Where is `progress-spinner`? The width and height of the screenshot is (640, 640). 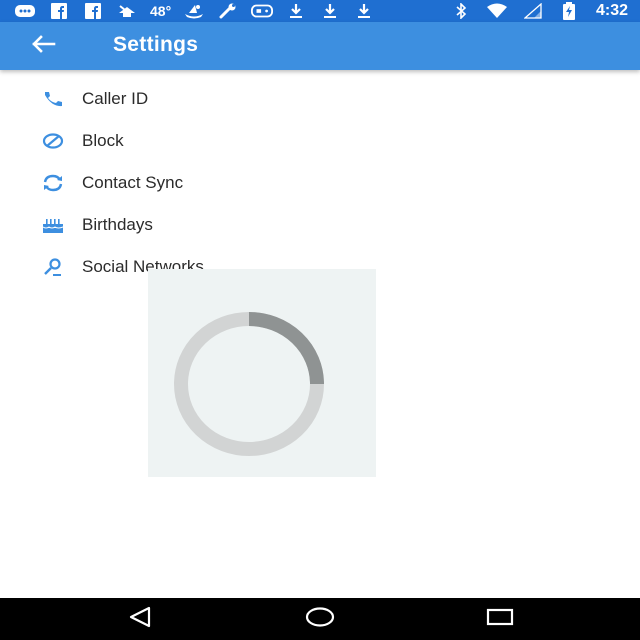 progress-spinner is located at coordinates (249, 384).